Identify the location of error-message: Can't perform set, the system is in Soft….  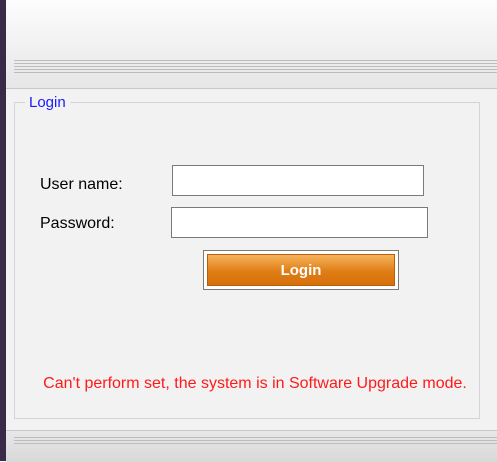
(255, 383).